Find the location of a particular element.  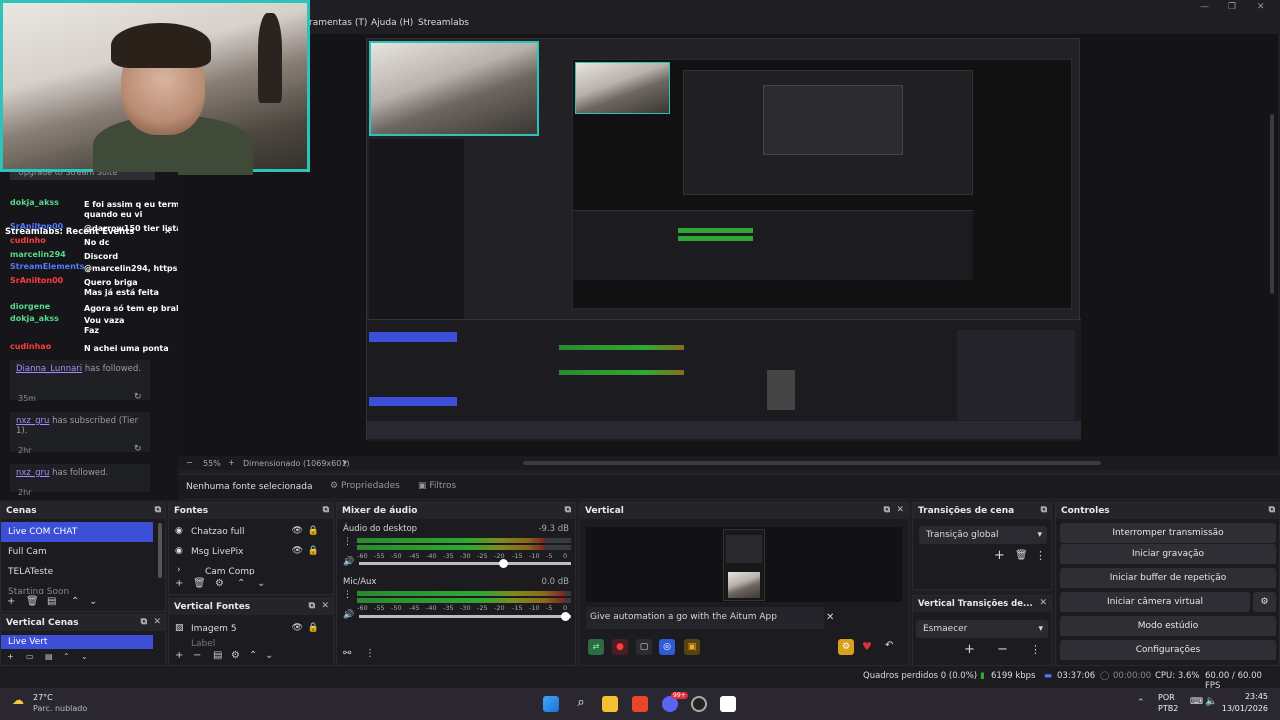

vertical-source-item: Label is located at coordinates (251, 643).